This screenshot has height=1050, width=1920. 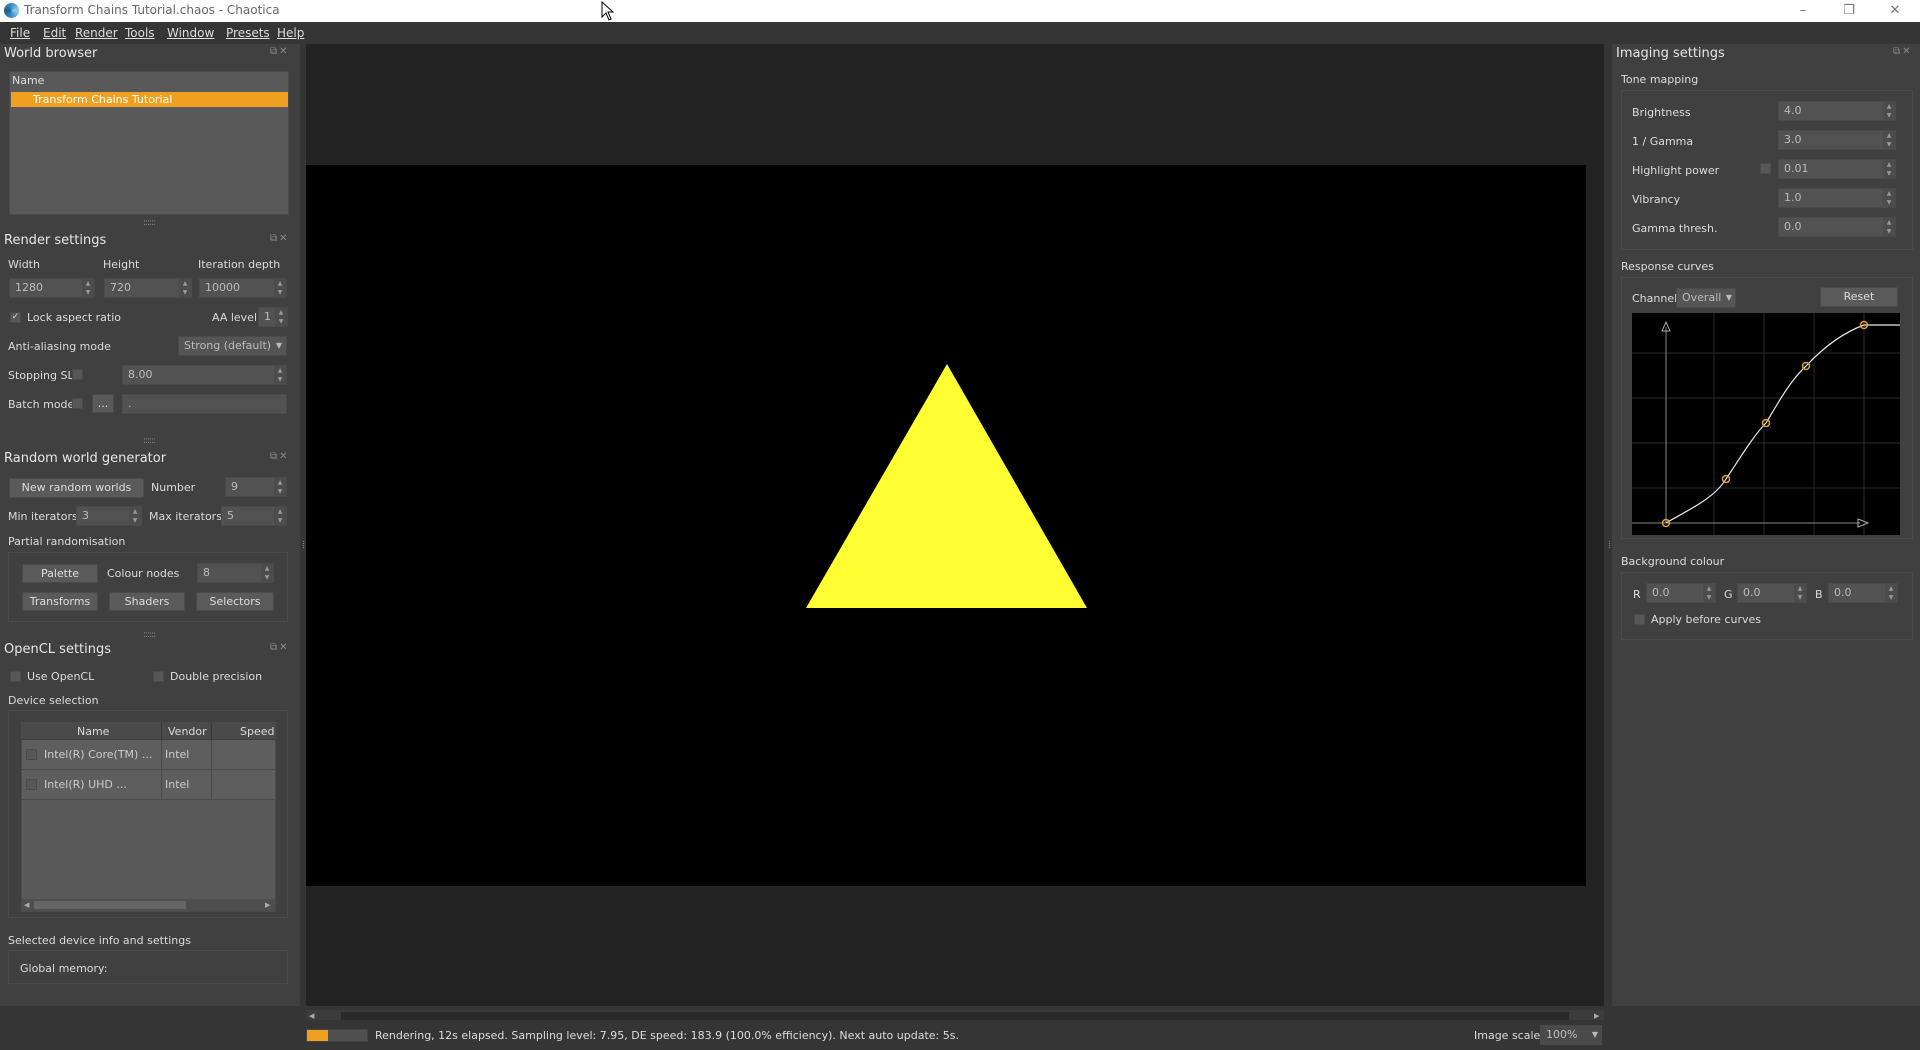 What do you see at coordinates (955, 1016) in the screenshot?
I see `scrollbar-track` at bounding box center [955, 1016].